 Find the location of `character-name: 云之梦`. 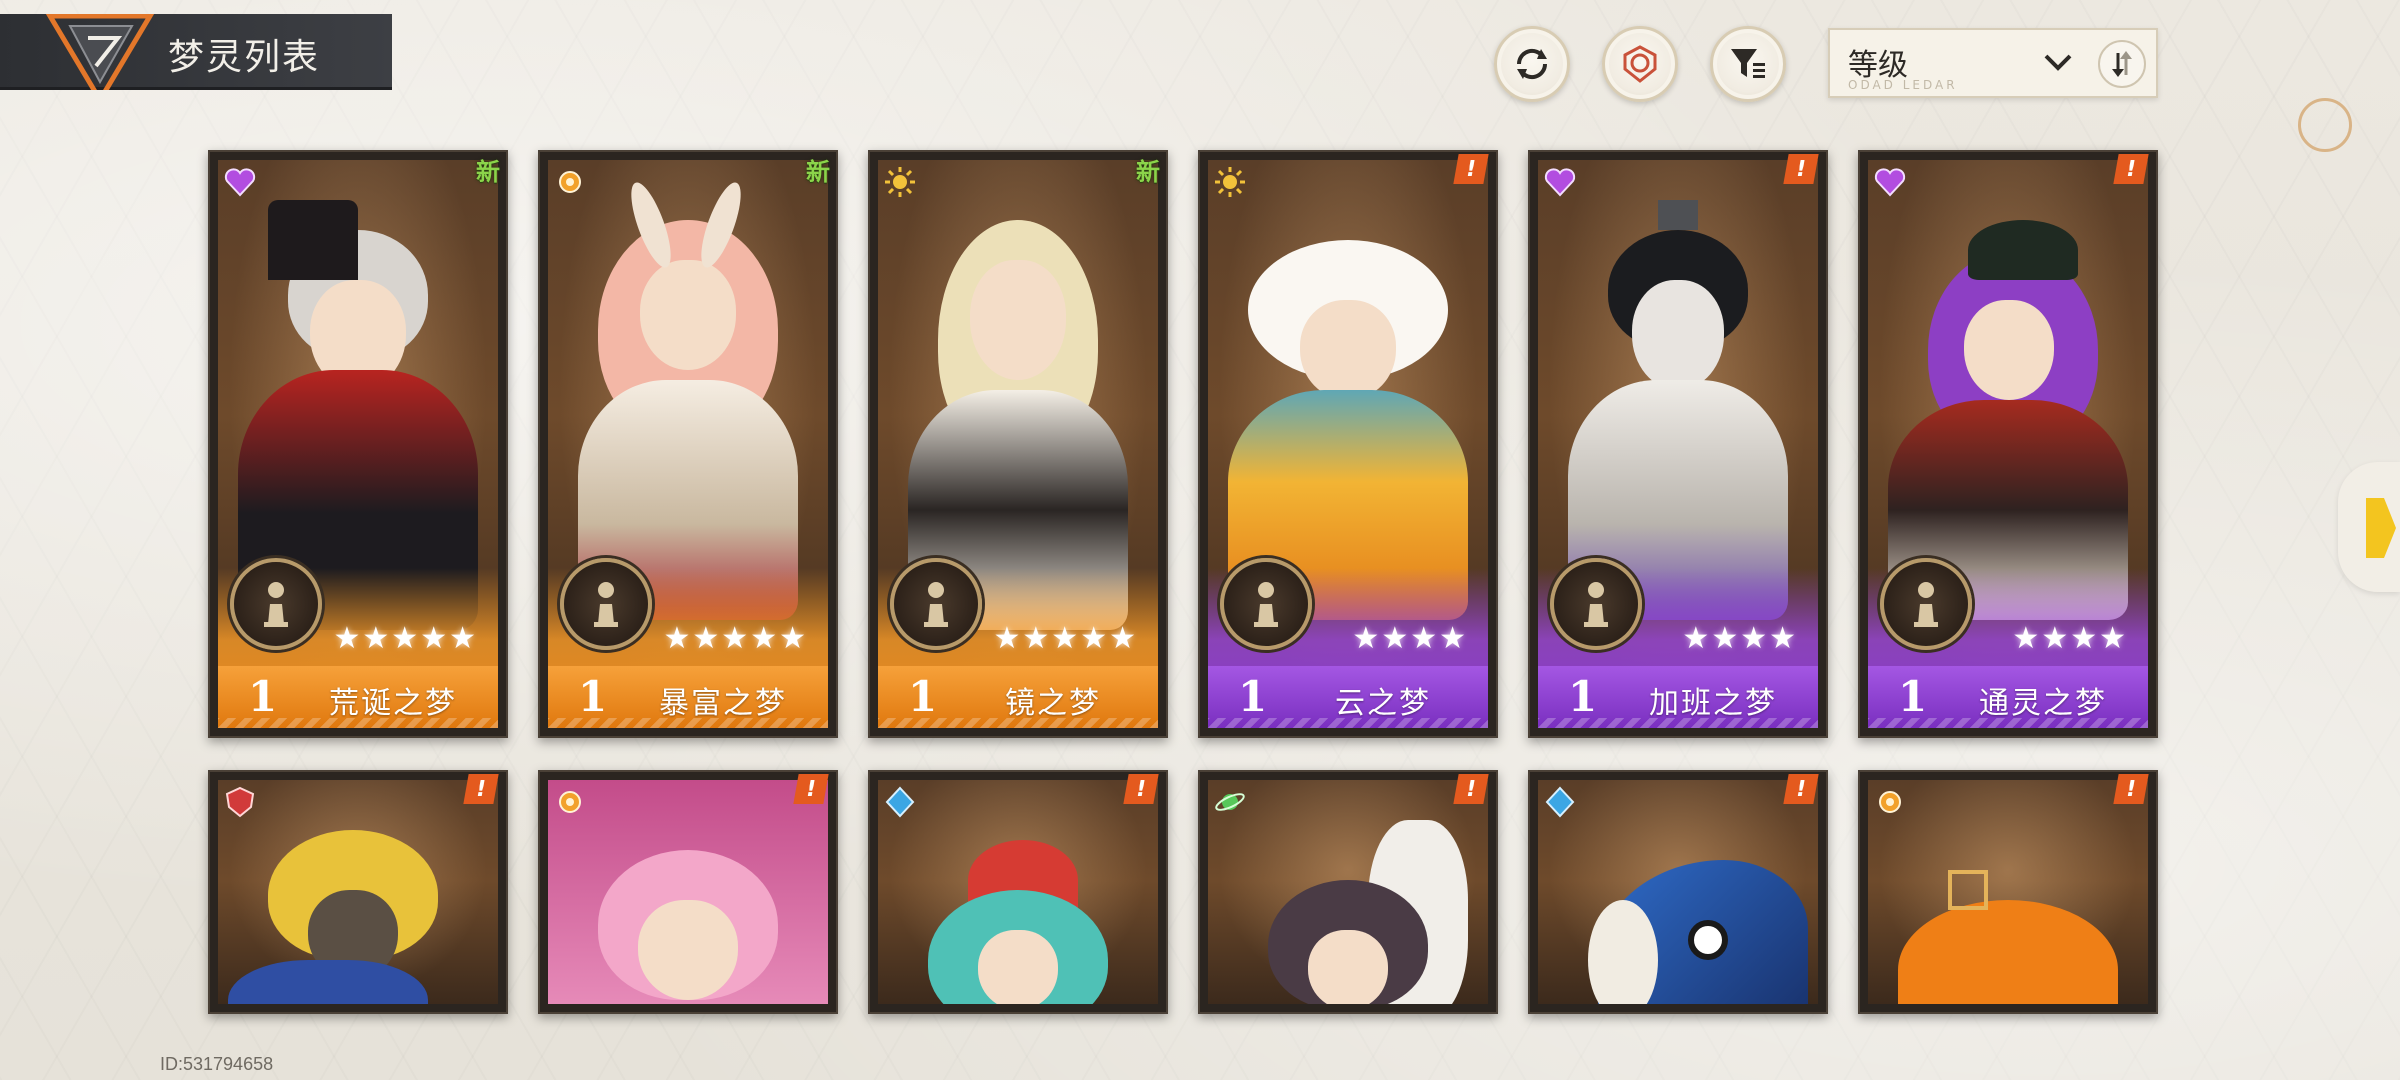

character-name: 云之梦 is located at coordinates (1383, 703).